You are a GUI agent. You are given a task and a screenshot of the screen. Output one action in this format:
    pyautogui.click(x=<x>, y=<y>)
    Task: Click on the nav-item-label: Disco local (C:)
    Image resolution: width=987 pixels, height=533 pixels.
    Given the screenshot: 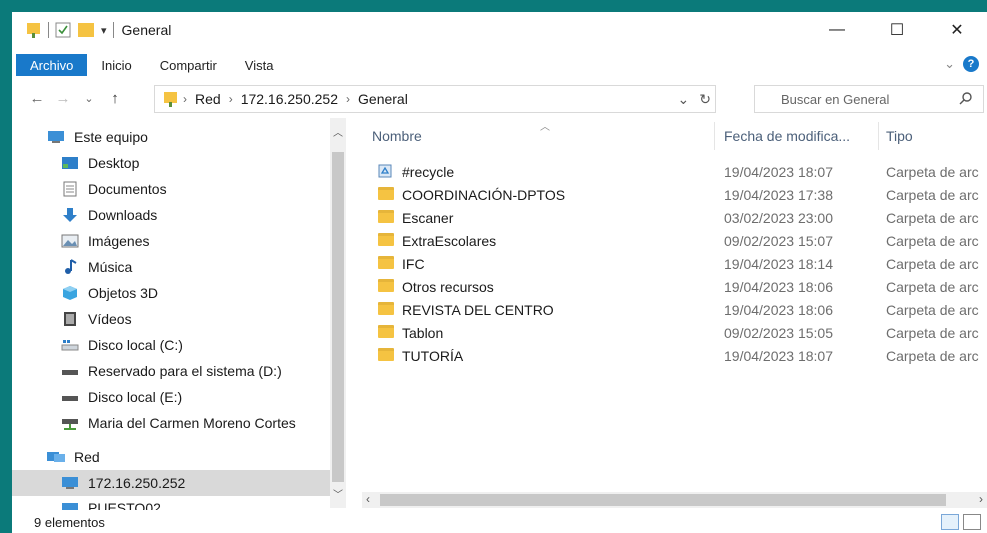 What is the action you would take?
    pyautogui.click(x=135, y=345)
    